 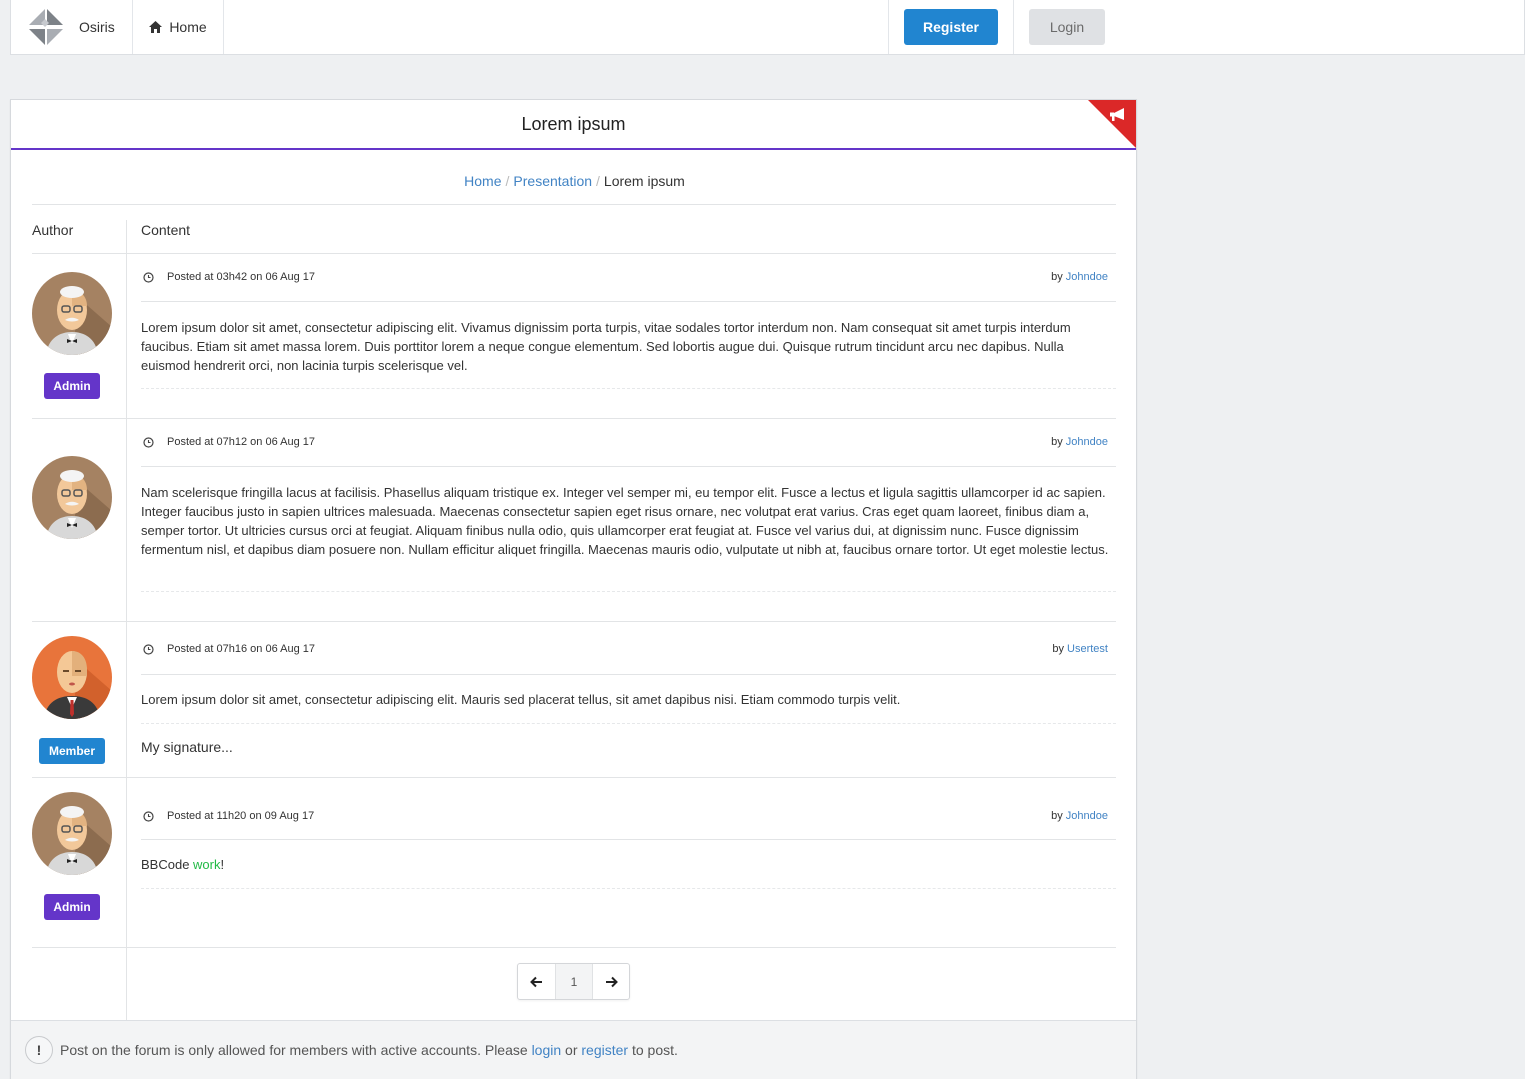 I want to click on breadcrumb-home-link: Home, so click(x=482, y=181).